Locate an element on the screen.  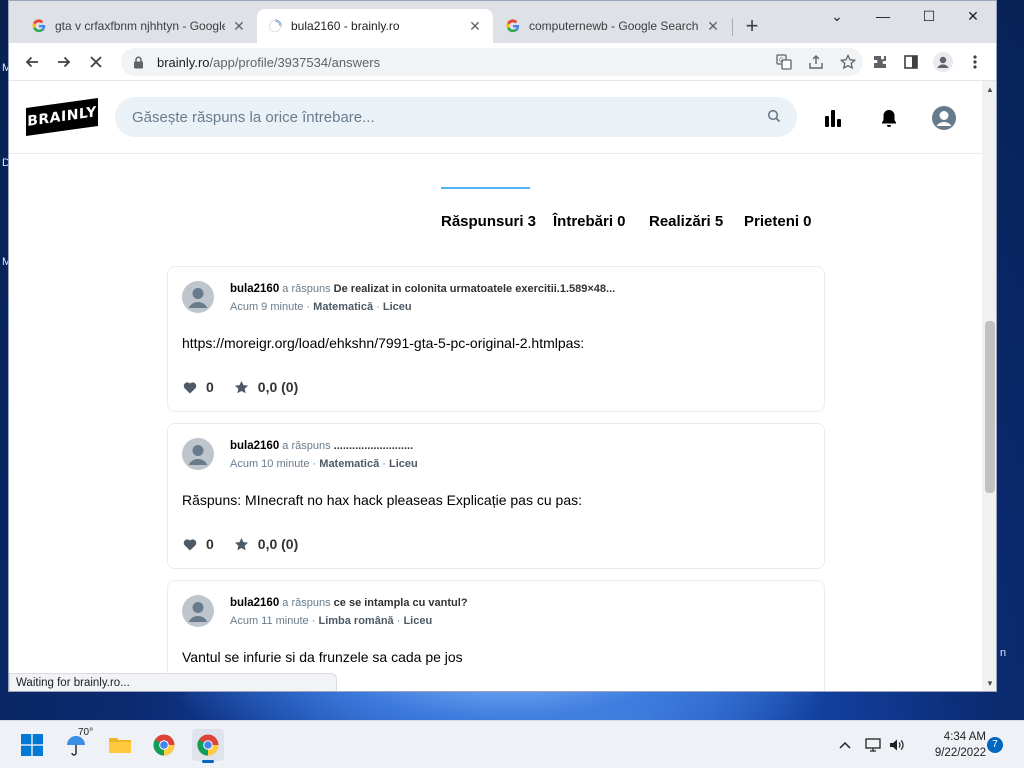
forward-arrow-icon is located at coordinates (64, 62).